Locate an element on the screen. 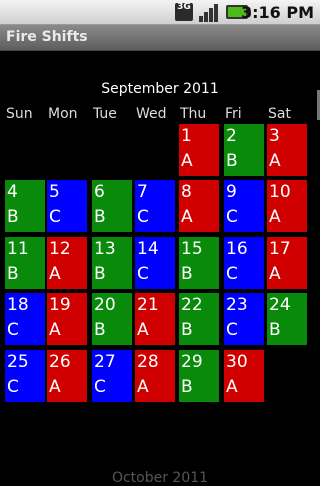 This screenshot has width=320, height=486. day-number: 16 is located at coordinates (237, 249).